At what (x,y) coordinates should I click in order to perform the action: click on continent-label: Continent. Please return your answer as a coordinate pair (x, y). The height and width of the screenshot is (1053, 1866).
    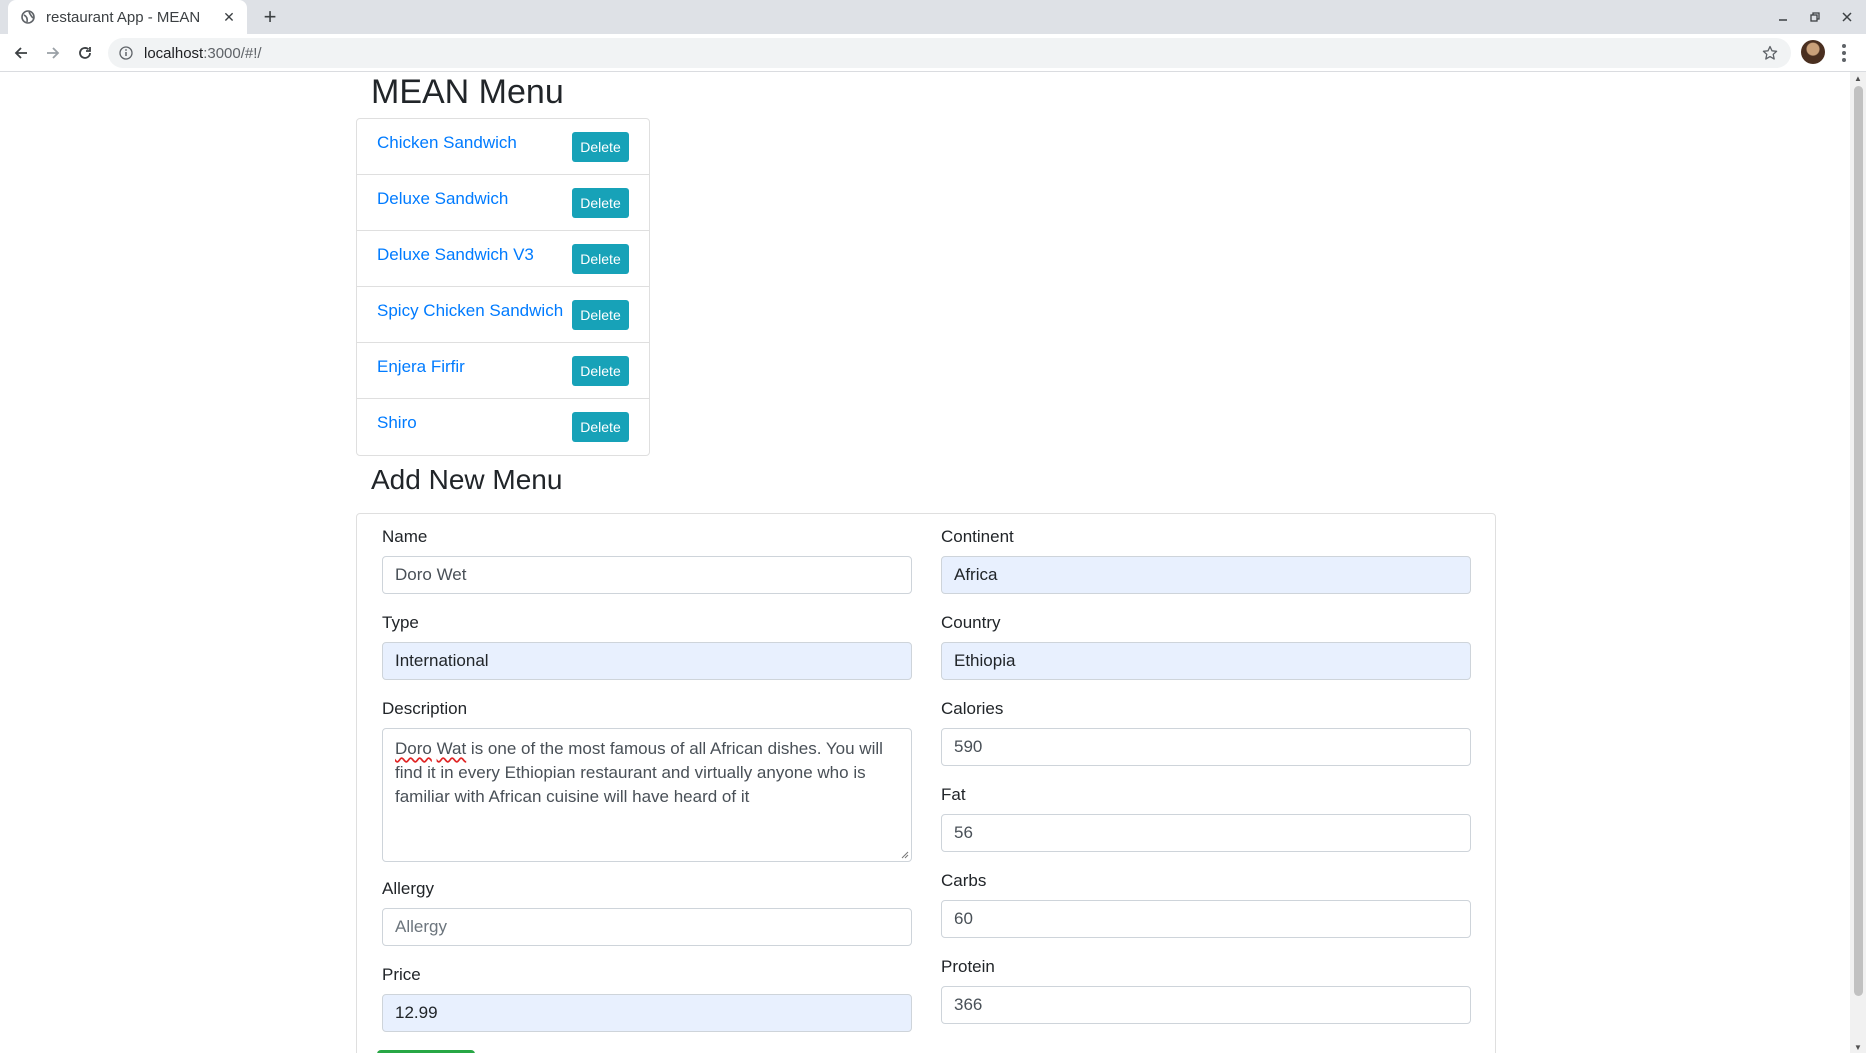
    Looking at the image, I should click on (977, 536).